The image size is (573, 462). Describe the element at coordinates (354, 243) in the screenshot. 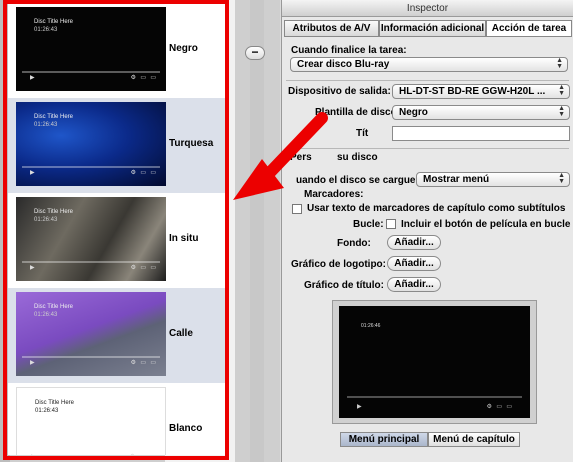

I see `background-label: Fondo:` at that location.